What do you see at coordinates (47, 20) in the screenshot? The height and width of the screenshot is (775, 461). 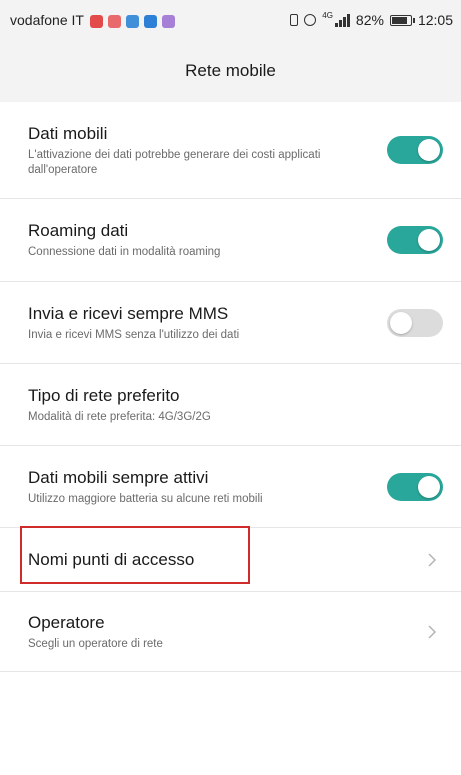 I see `carrier-name: vodafone IT` at bounding box center [47, 20].